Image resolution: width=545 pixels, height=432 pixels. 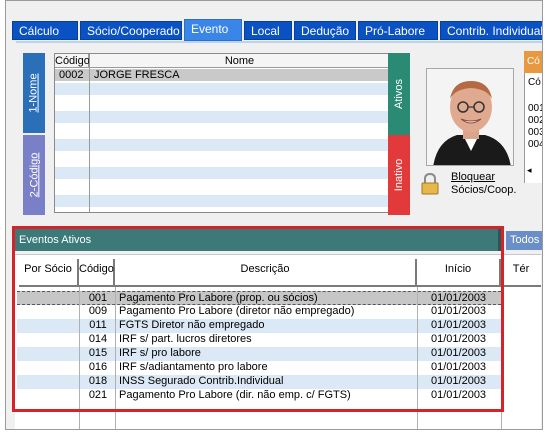 What do you see at coordinates (258, 240) in the screenshot?
I see `eventos-ativos-header: Eventos Ativos` at bounding box center [258, 240].